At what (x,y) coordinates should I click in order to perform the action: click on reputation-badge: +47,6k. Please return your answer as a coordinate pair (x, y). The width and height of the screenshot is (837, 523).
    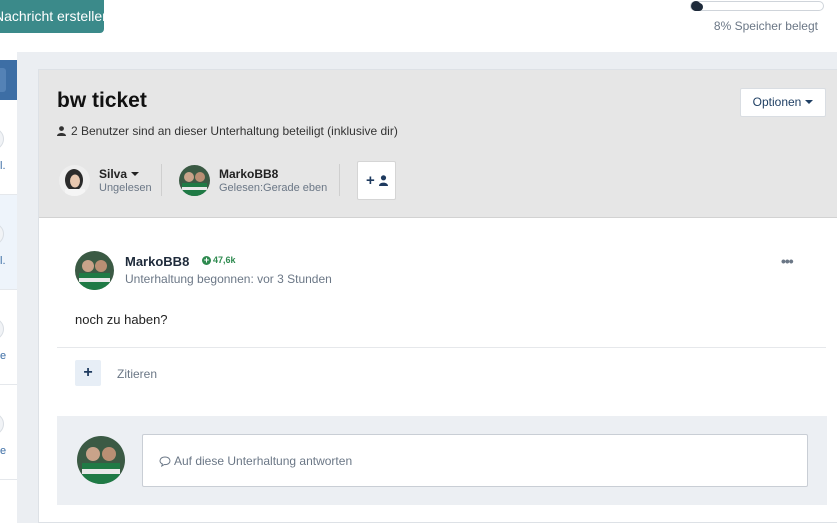
    Looking at the image, I should click on (219, 260).